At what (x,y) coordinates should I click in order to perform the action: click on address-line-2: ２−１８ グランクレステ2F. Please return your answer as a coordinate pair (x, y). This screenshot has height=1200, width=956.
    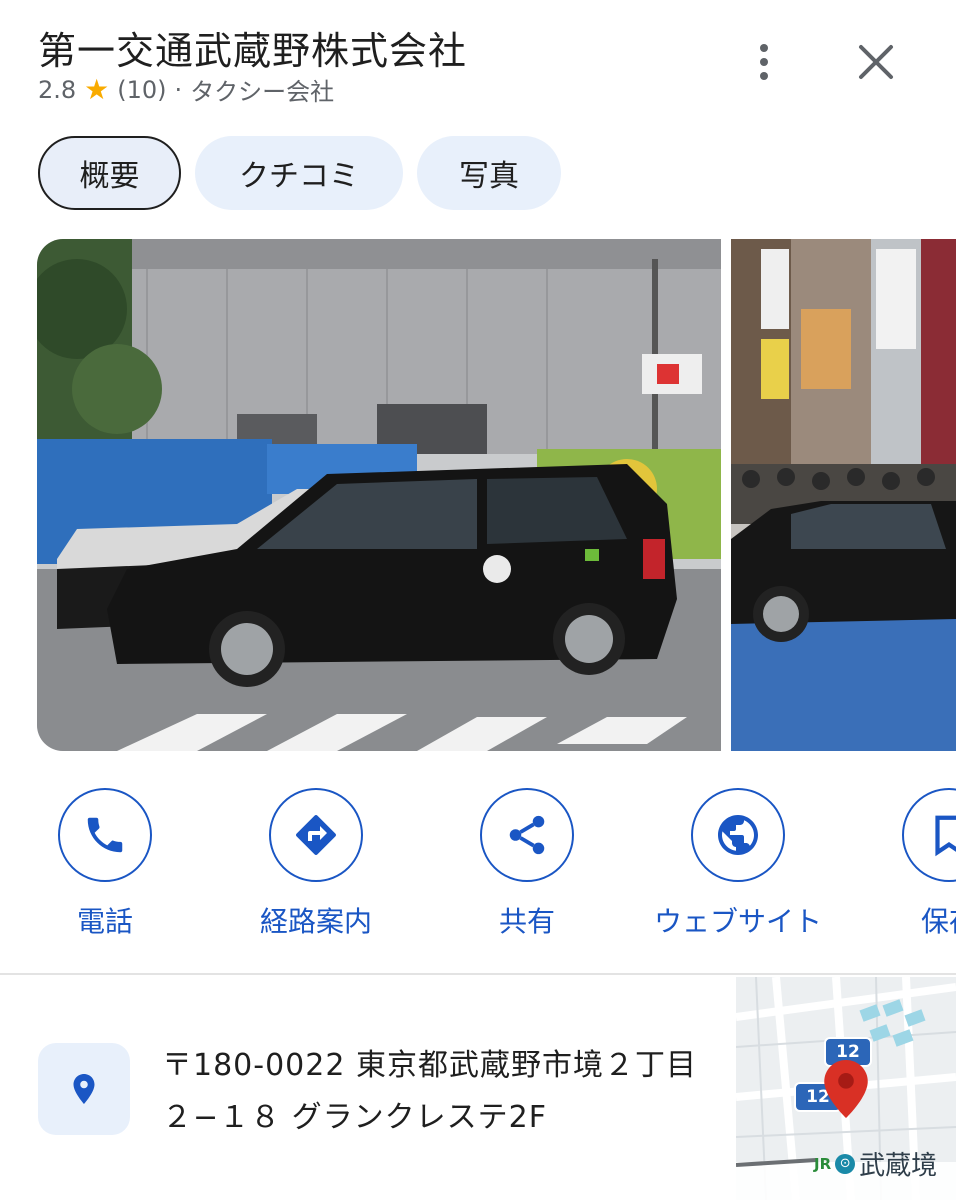
    Looking at the image, I should click on (355, 1117).